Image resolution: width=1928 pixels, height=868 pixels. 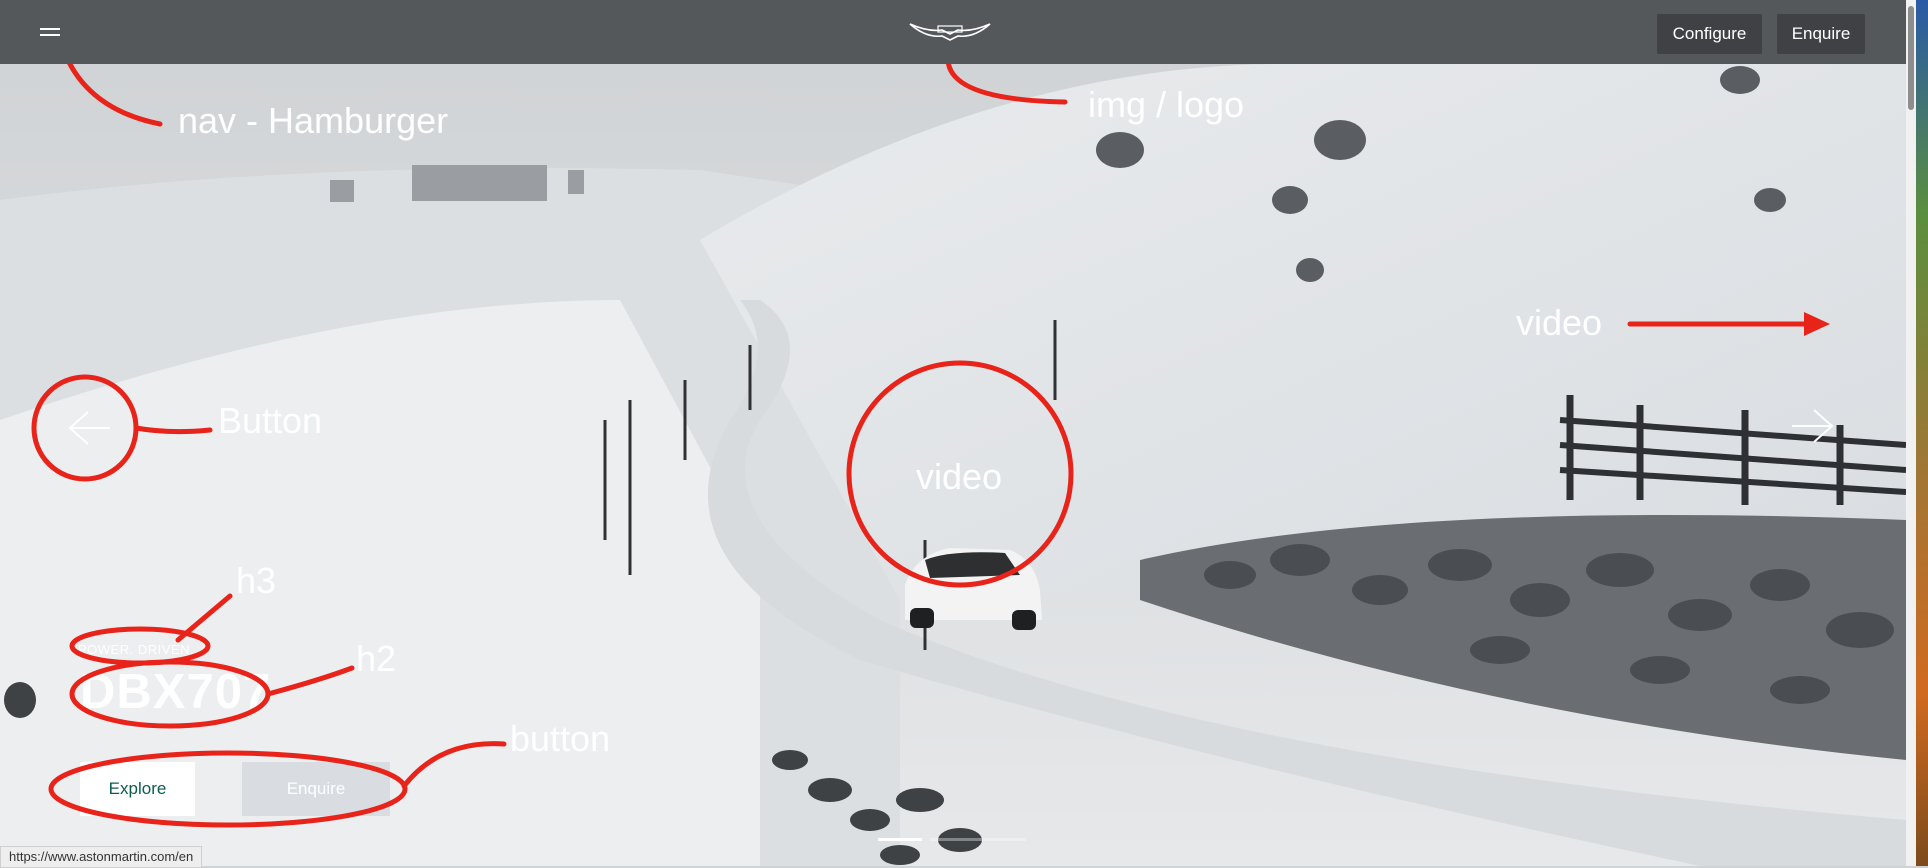 I want to click on scrollbar-track, so click(x=1911, y=433).